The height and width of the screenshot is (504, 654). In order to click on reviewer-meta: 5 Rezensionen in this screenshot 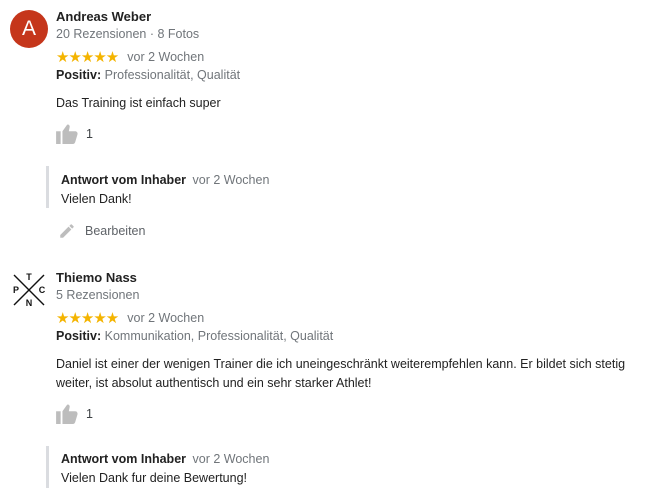, I will do `click(98, 295)`.